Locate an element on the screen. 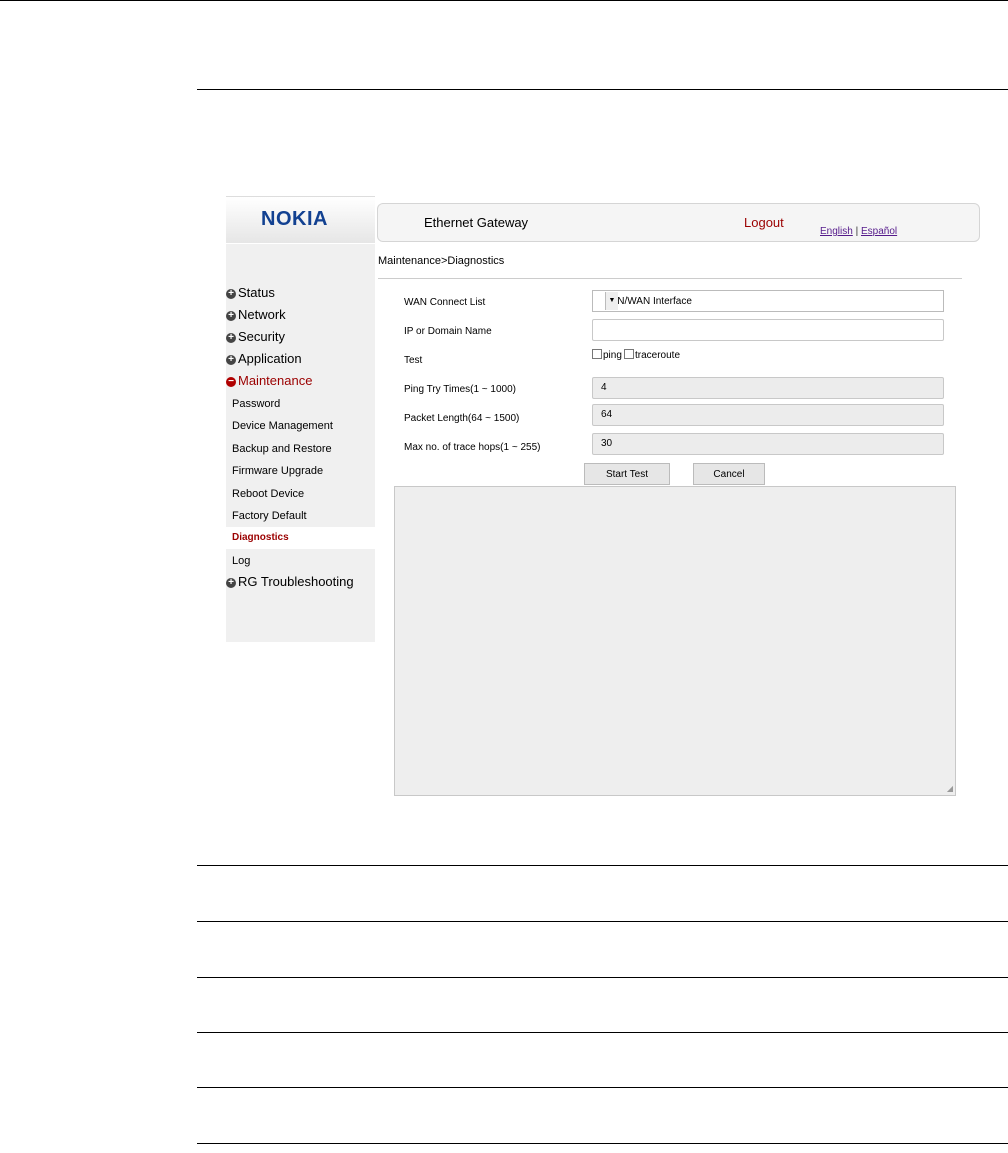 Image resolution: width=1008 pixels, height=1153 pixels. nokia-logo: NOKIA is located at coordinates (294, 219).